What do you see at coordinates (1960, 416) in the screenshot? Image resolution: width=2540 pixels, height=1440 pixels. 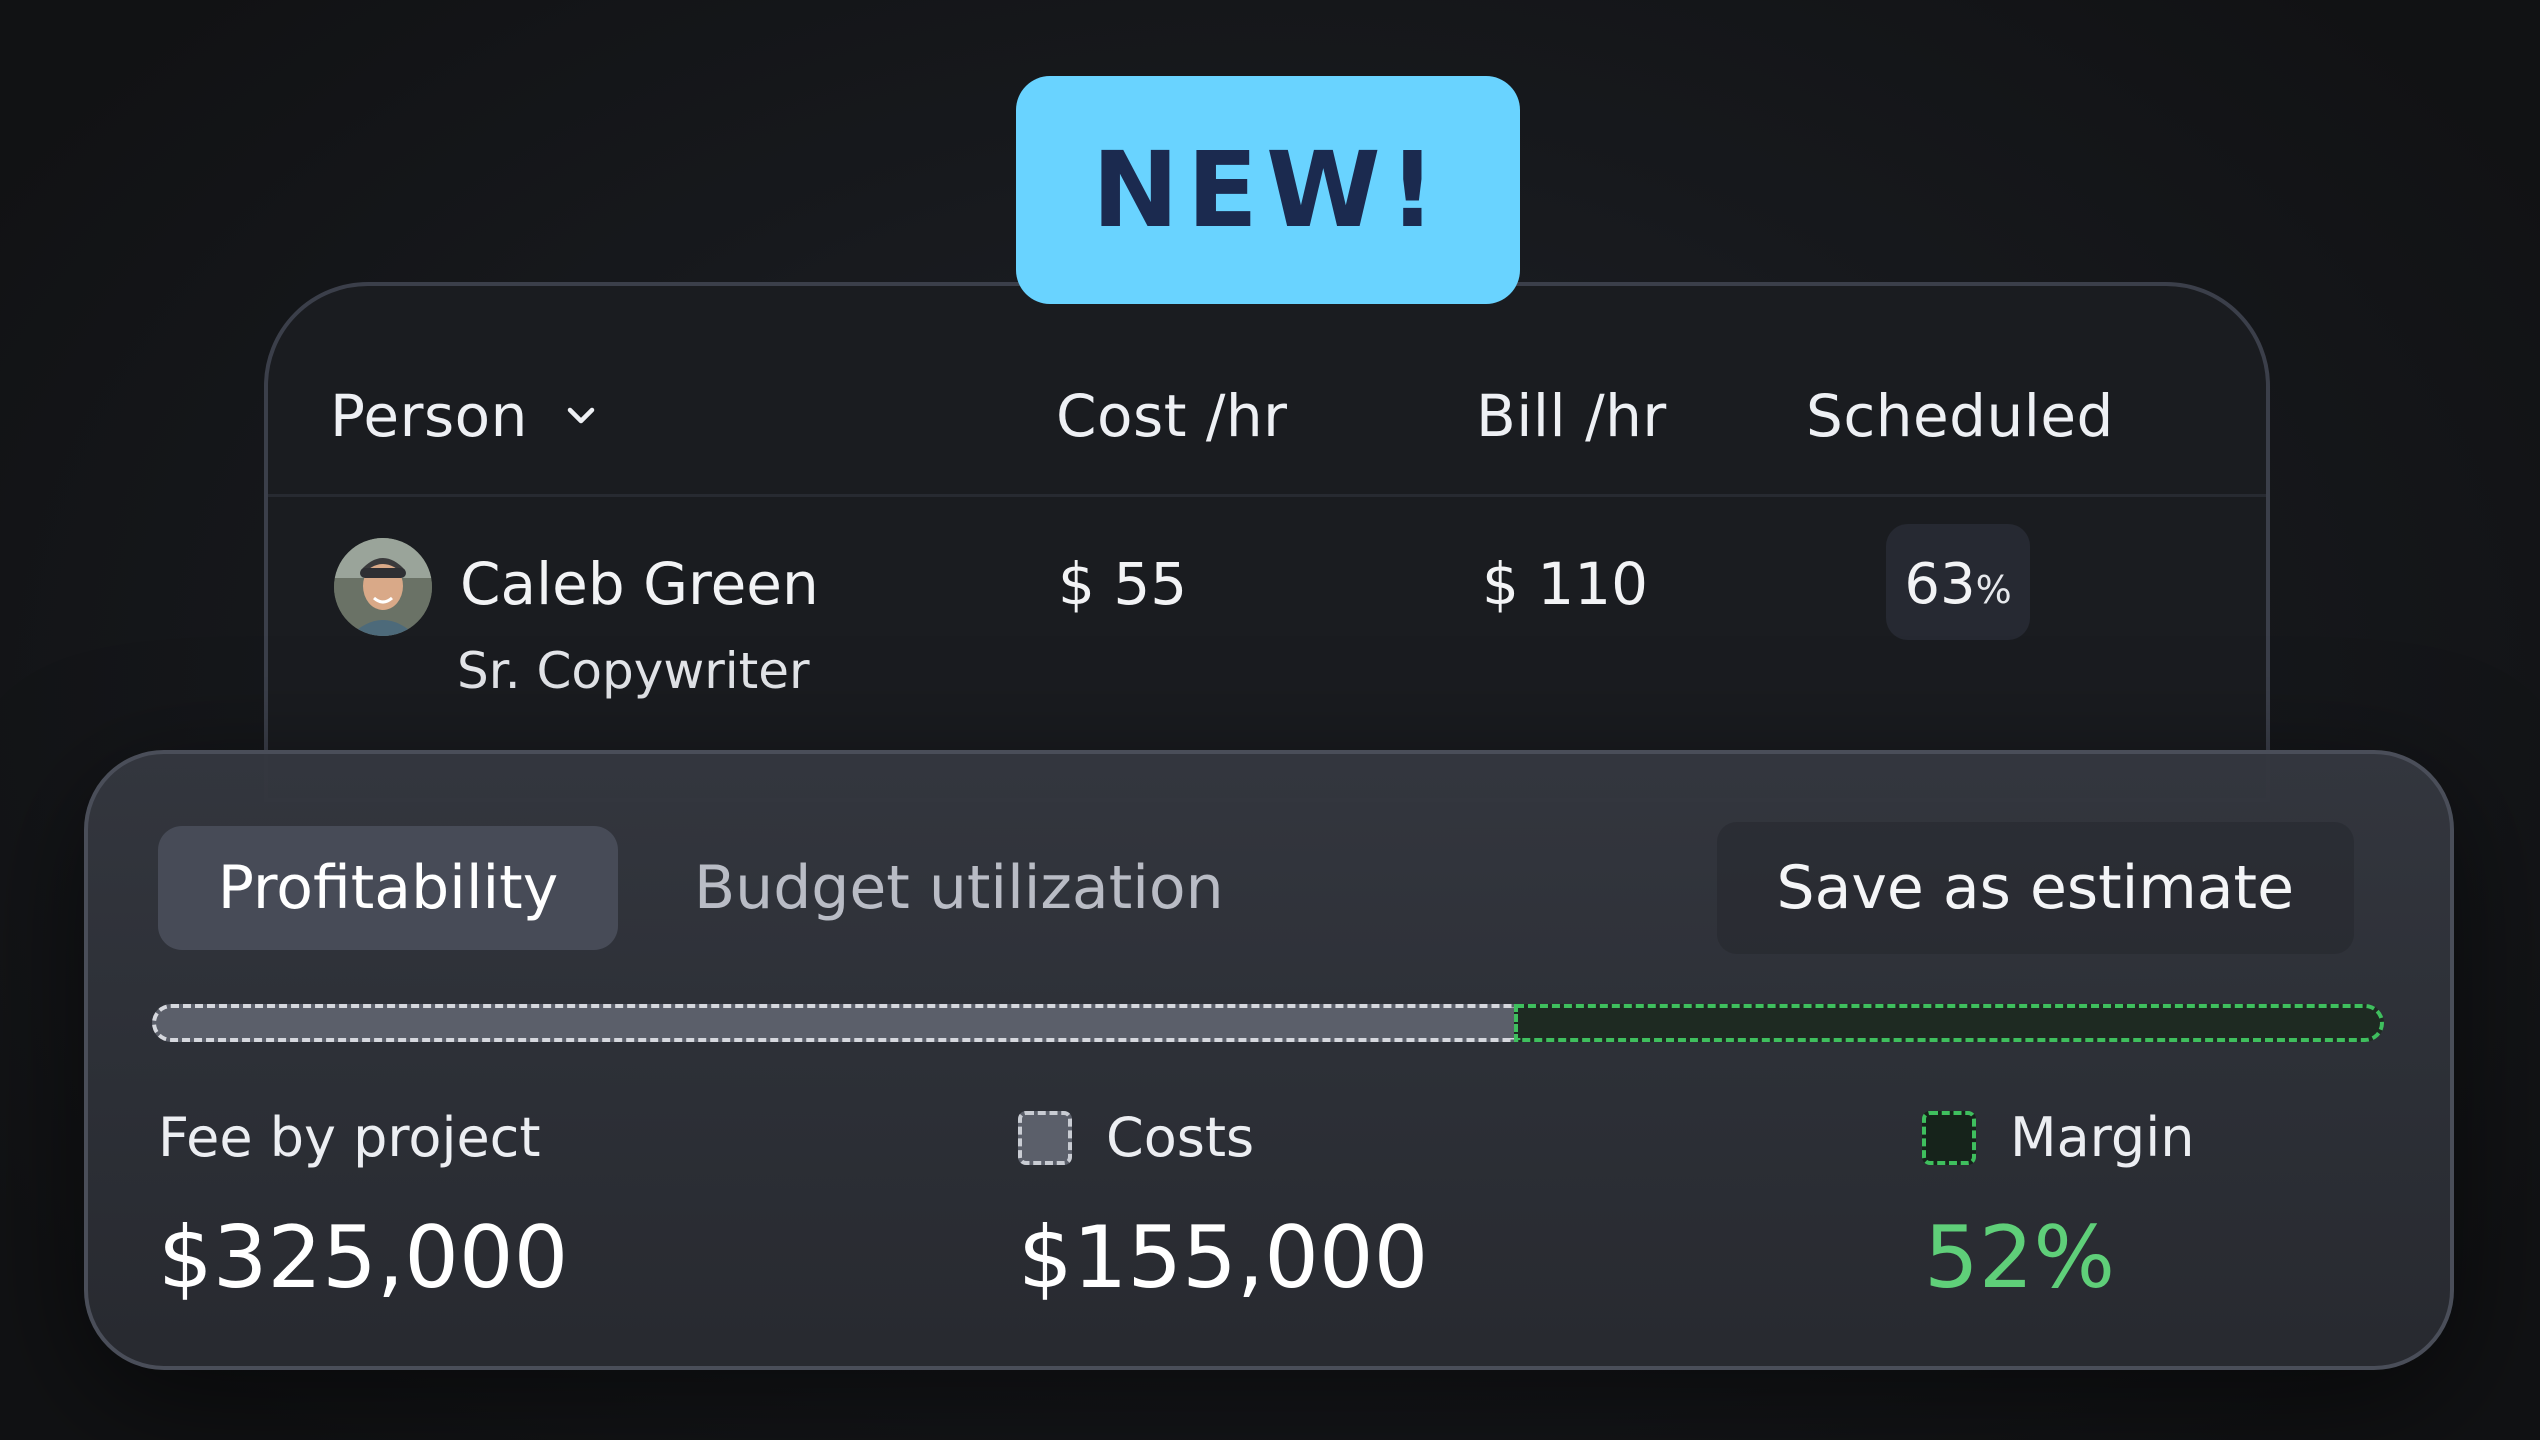 I see `scheduled-column-header: Scheduled` at bounding box center [1960, 416].